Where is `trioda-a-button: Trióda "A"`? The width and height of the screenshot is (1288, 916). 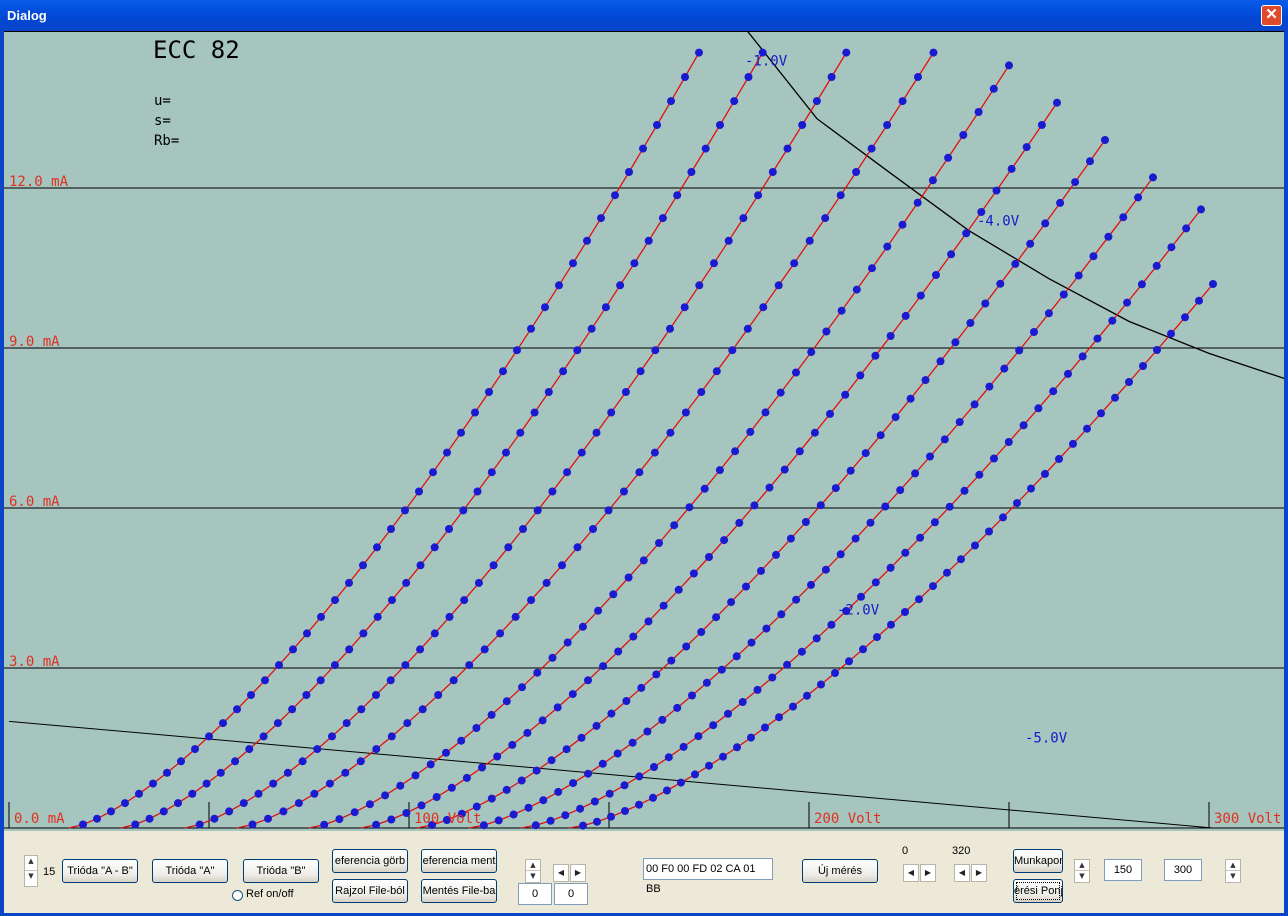 trioda-a-button: Trióda "A" is located at coordinates (190, 871).